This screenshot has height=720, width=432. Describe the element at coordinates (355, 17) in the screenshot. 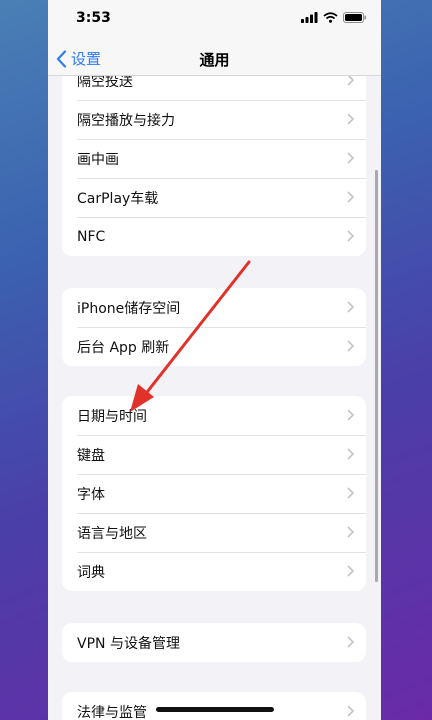

I see `battery-icon` at that location.